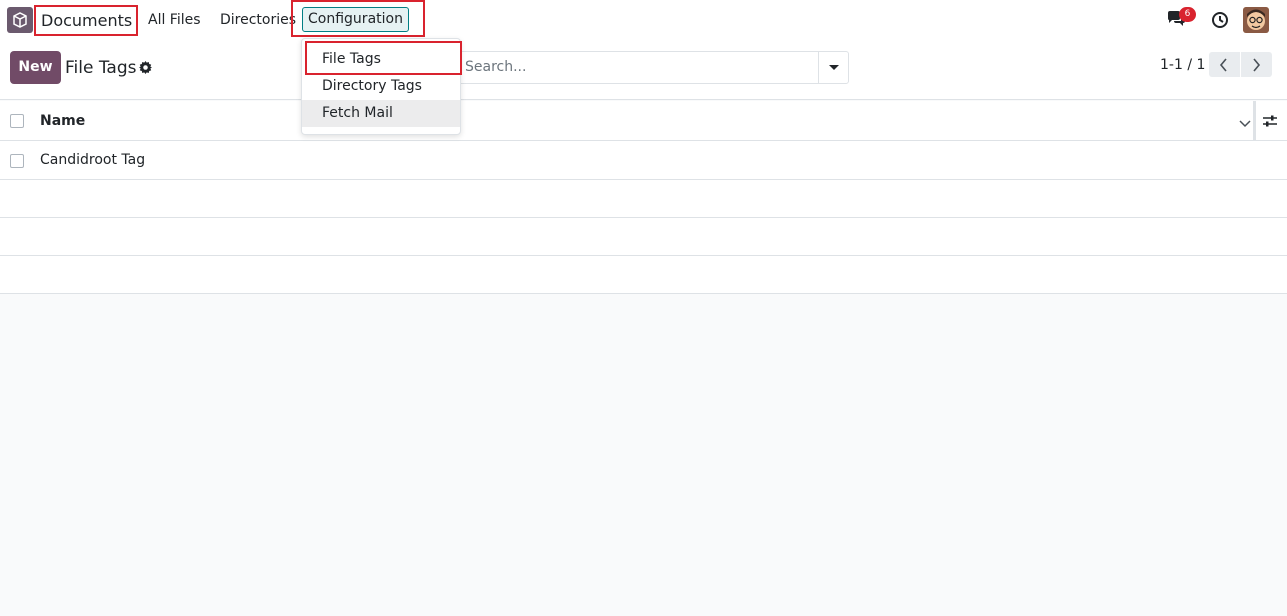  What do you see at coordinates (1254, 121) in the screenshot?
I see `column-resize-handle` at bounding box center [1254, 121].